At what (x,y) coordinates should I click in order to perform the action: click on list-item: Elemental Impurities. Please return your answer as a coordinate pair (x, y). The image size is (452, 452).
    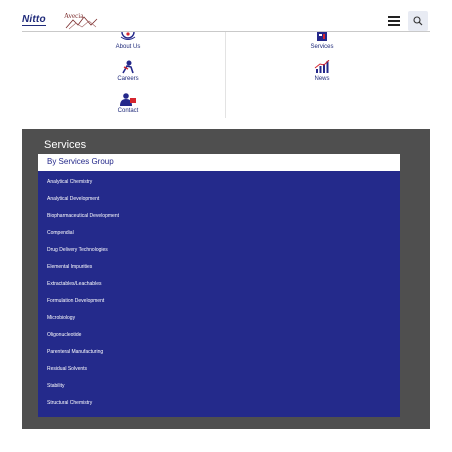
    Looking at the image, I should click on (69, 267).